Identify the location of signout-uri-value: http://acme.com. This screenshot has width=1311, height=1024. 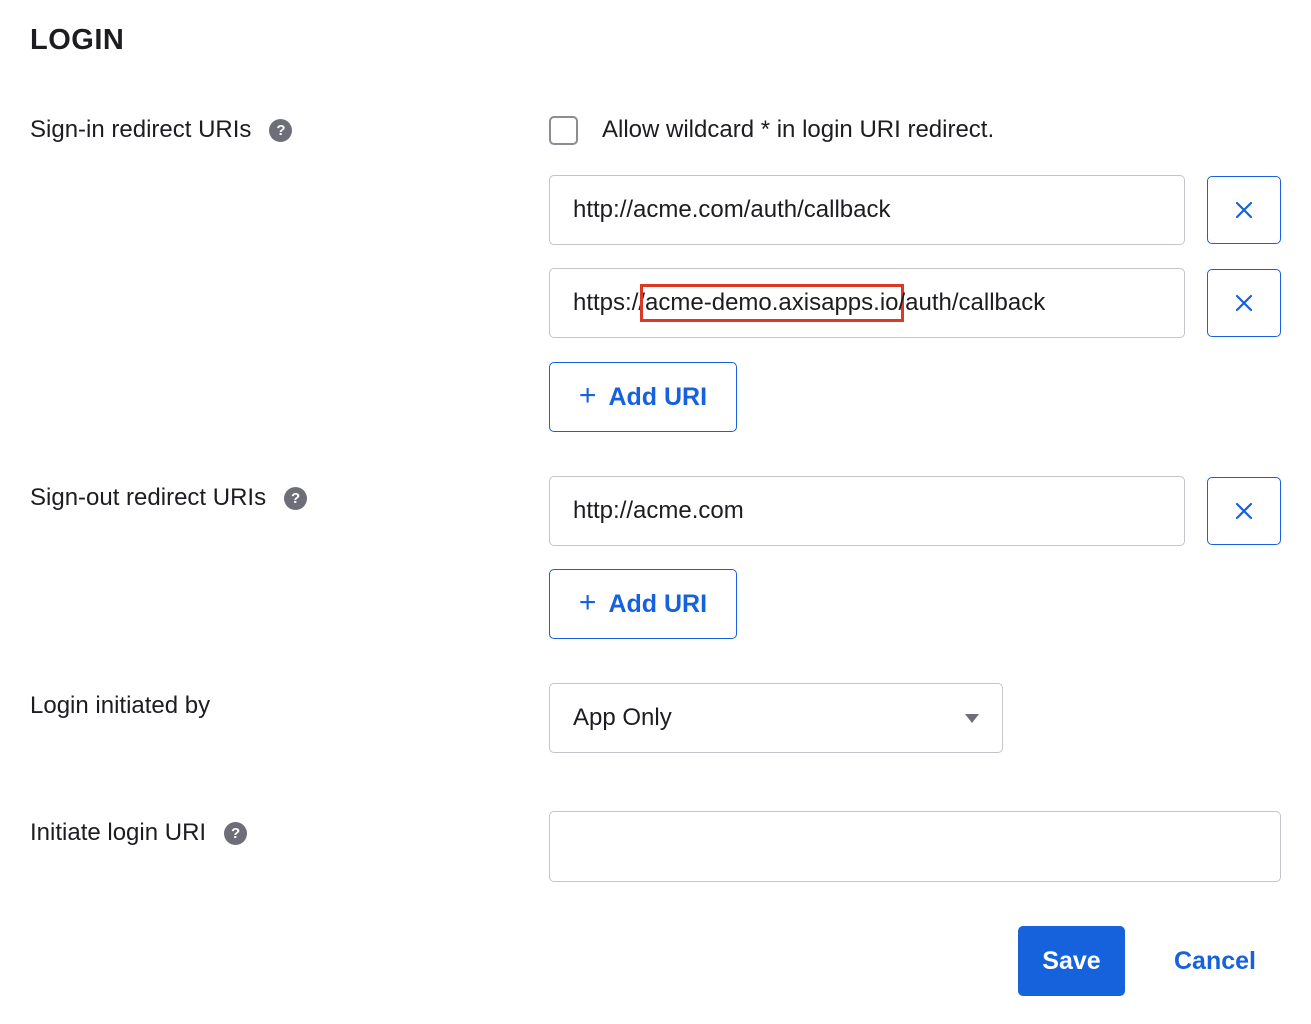
(658, 510).